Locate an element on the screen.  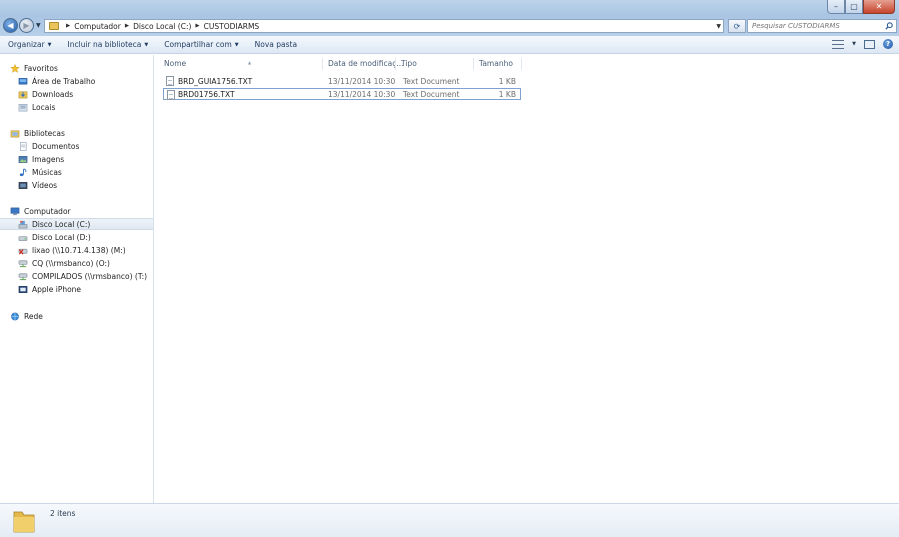
sidebar-item-imagens: Imagens is located at coordinates (85, 159).